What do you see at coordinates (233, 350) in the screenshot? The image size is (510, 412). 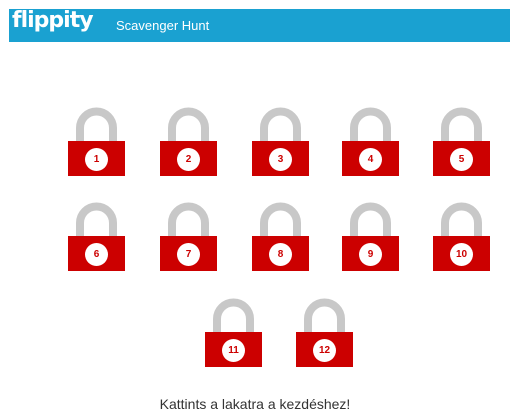 I see `padlock-number: 11` at bounding box center [233, 350].